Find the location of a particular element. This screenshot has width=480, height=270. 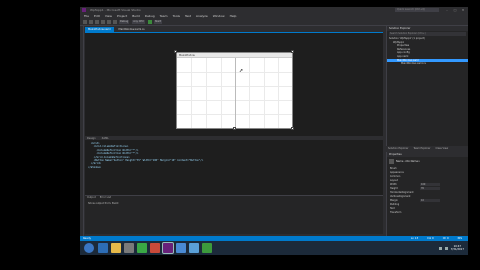

open-icon is located at coordinates (103, 21).